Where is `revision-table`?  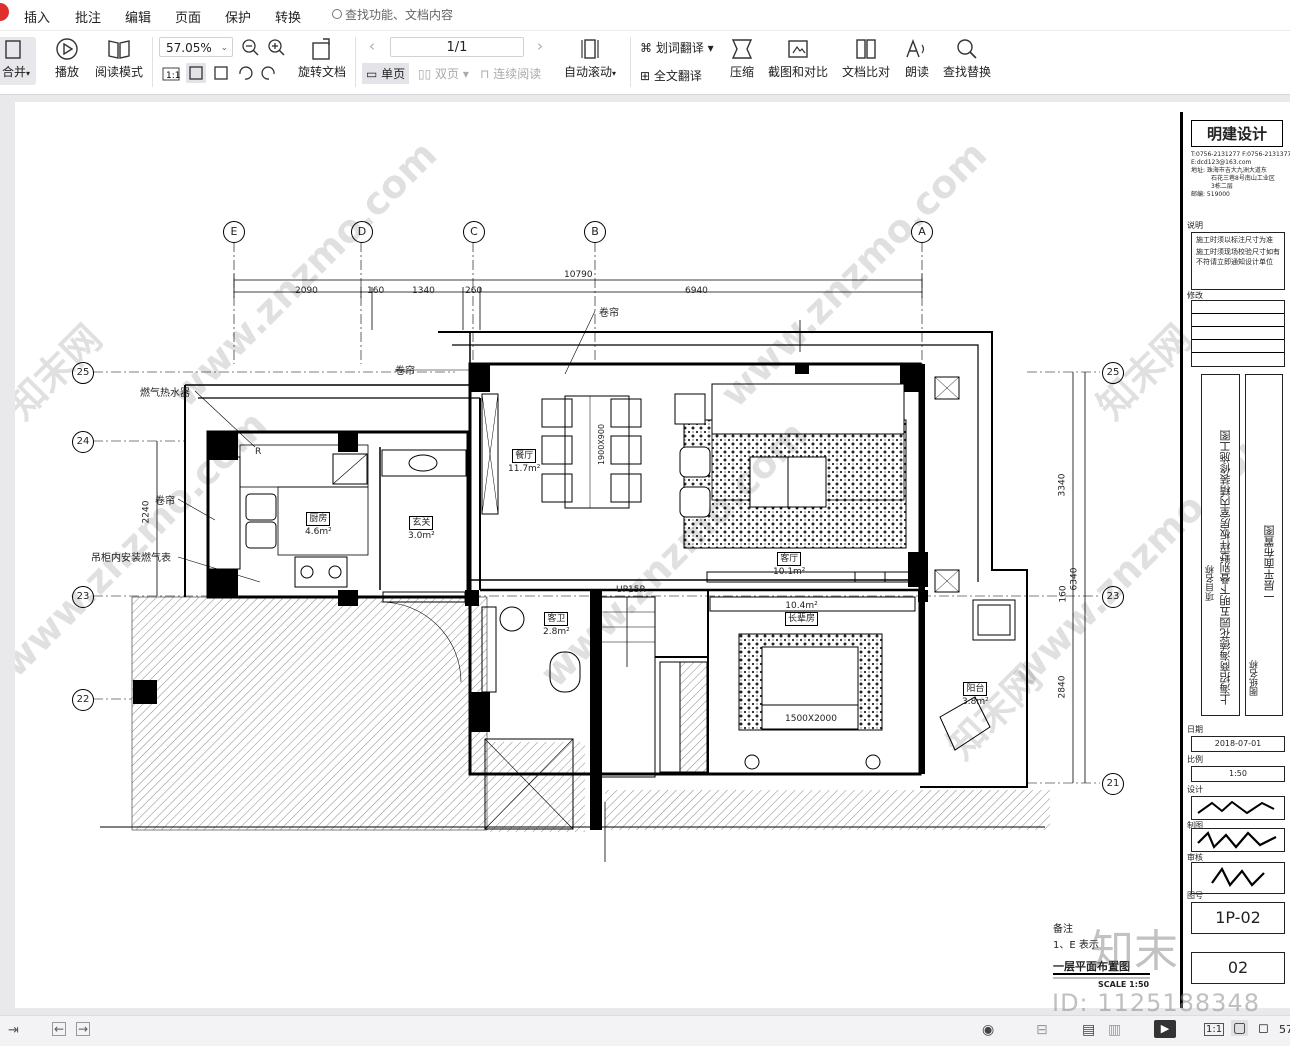 revision-table is located at coordinates (1238, 333).